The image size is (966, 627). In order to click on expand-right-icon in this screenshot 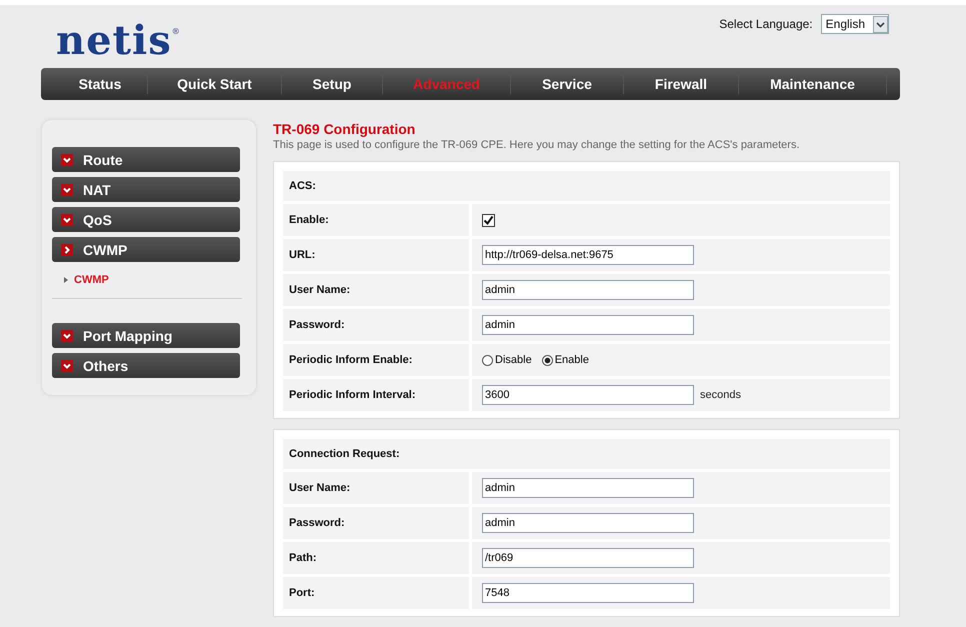, I will do `click(67, 250)`.